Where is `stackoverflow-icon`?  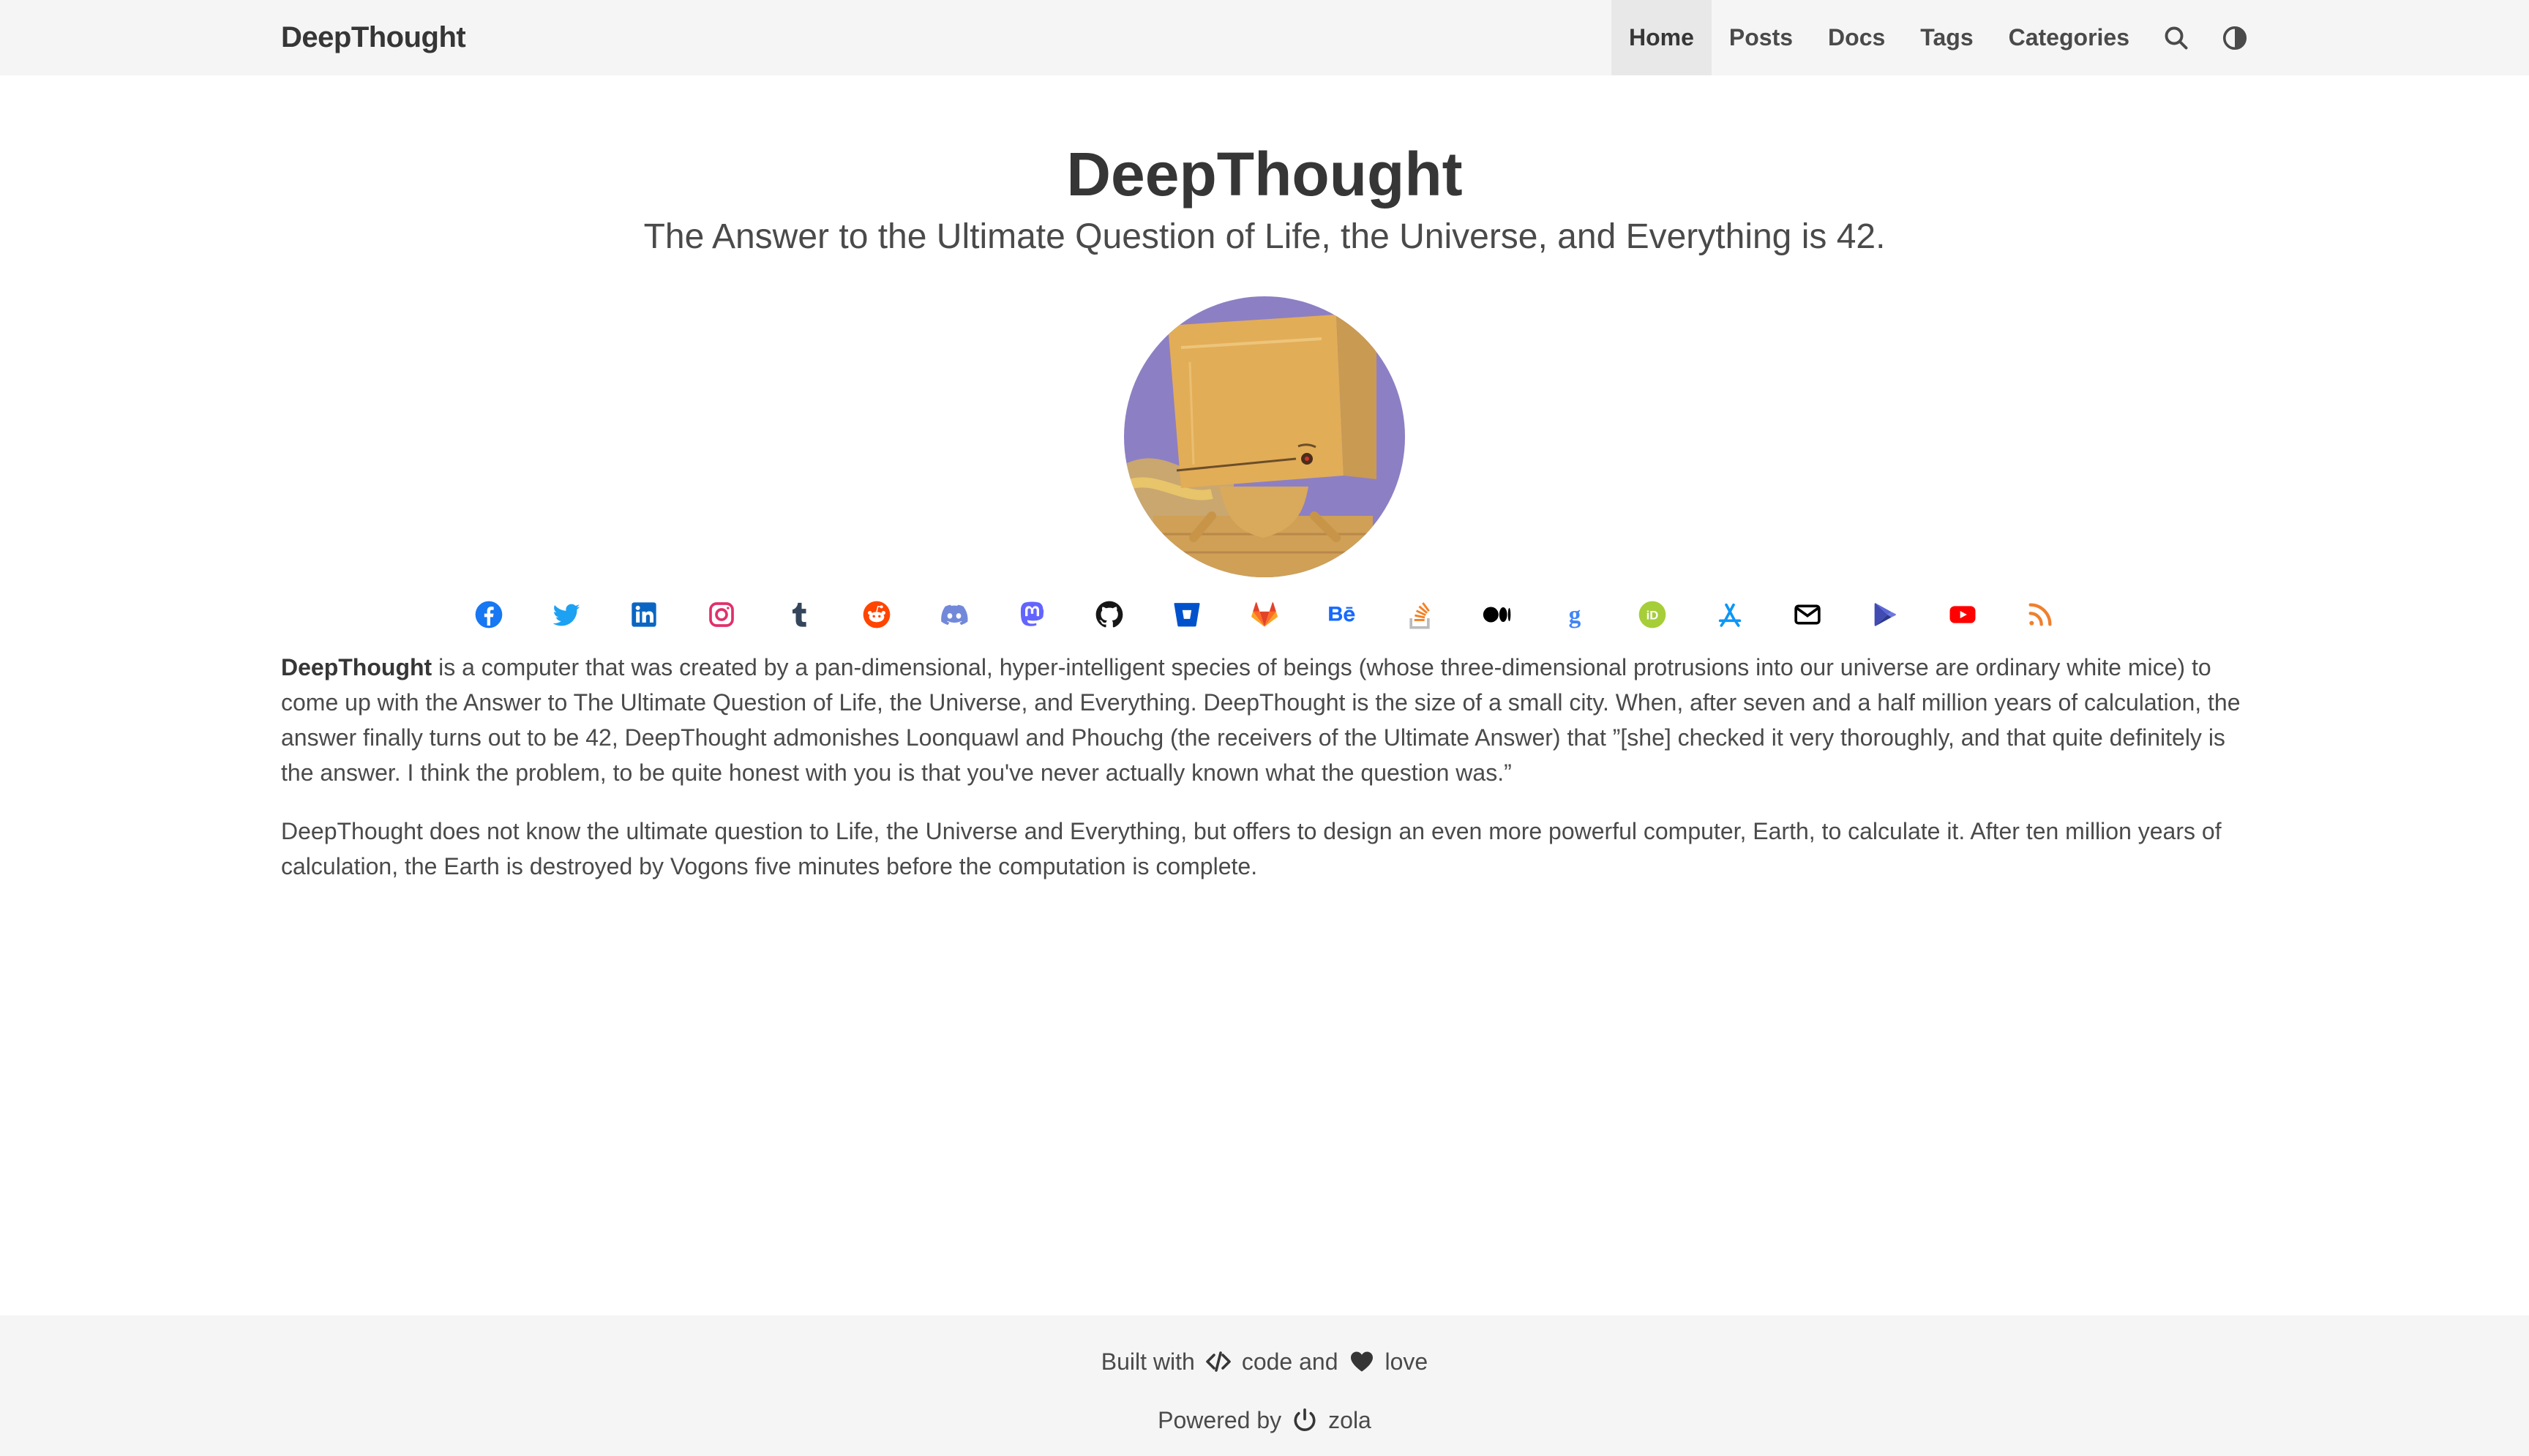 stackoverflow-icon is located at coordinates (1420, 615).